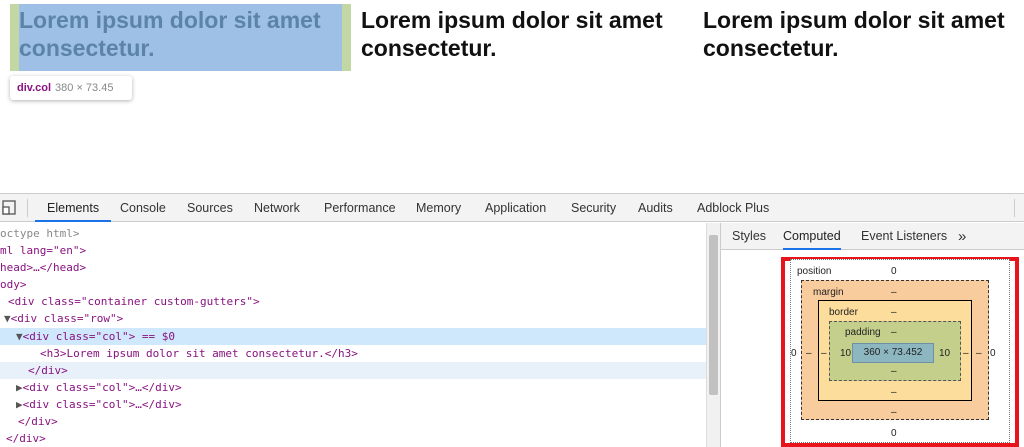  I want to click on dom-text: <div class="row">, so click(67, 318).